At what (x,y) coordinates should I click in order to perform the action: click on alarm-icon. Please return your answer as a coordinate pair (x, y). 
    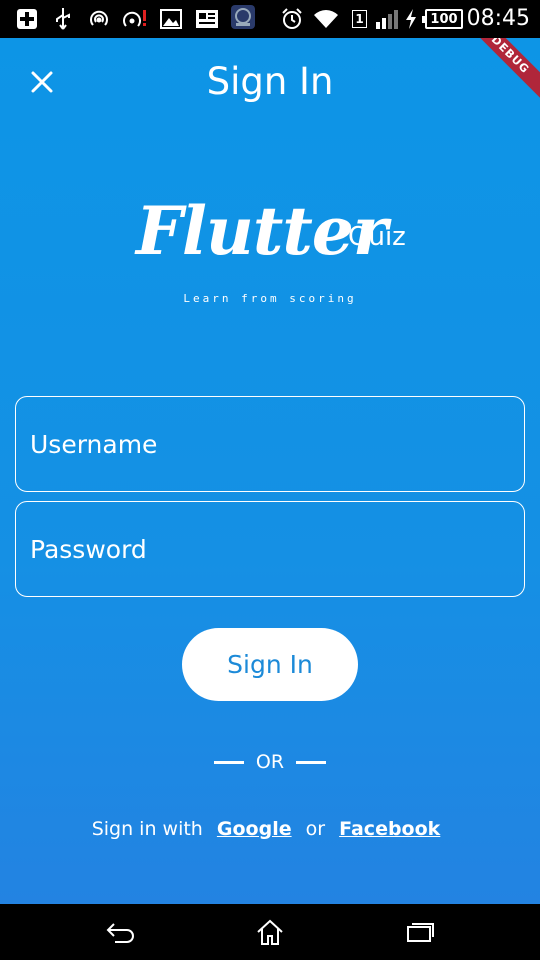
    Looking at the image, I should click on (292, 19).